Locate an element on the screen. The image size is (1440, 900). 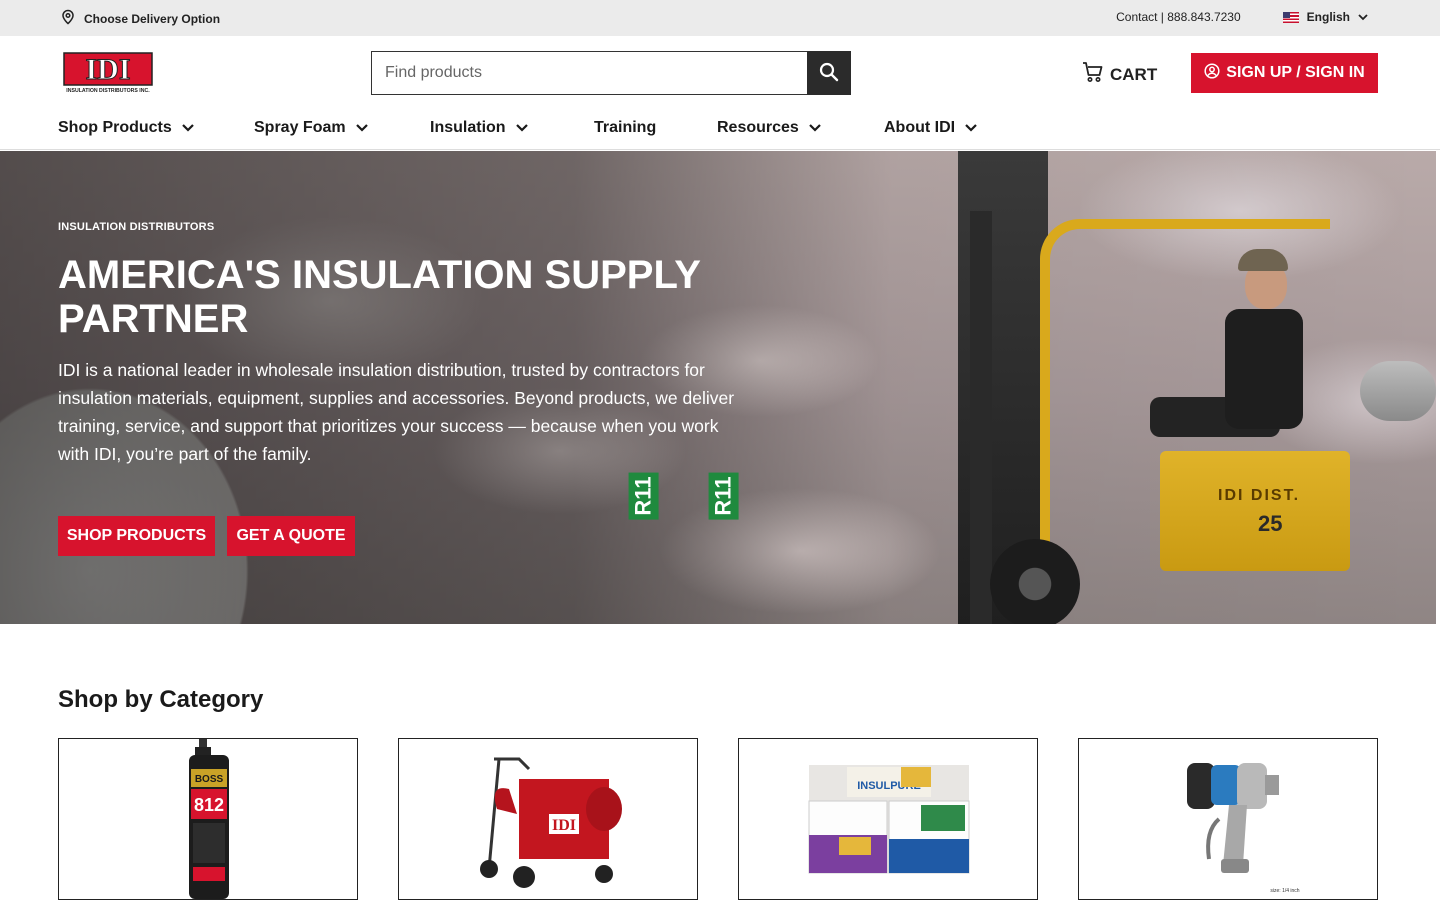
nav-item-about-idi: About IDI is located at coordinates (930, 128).